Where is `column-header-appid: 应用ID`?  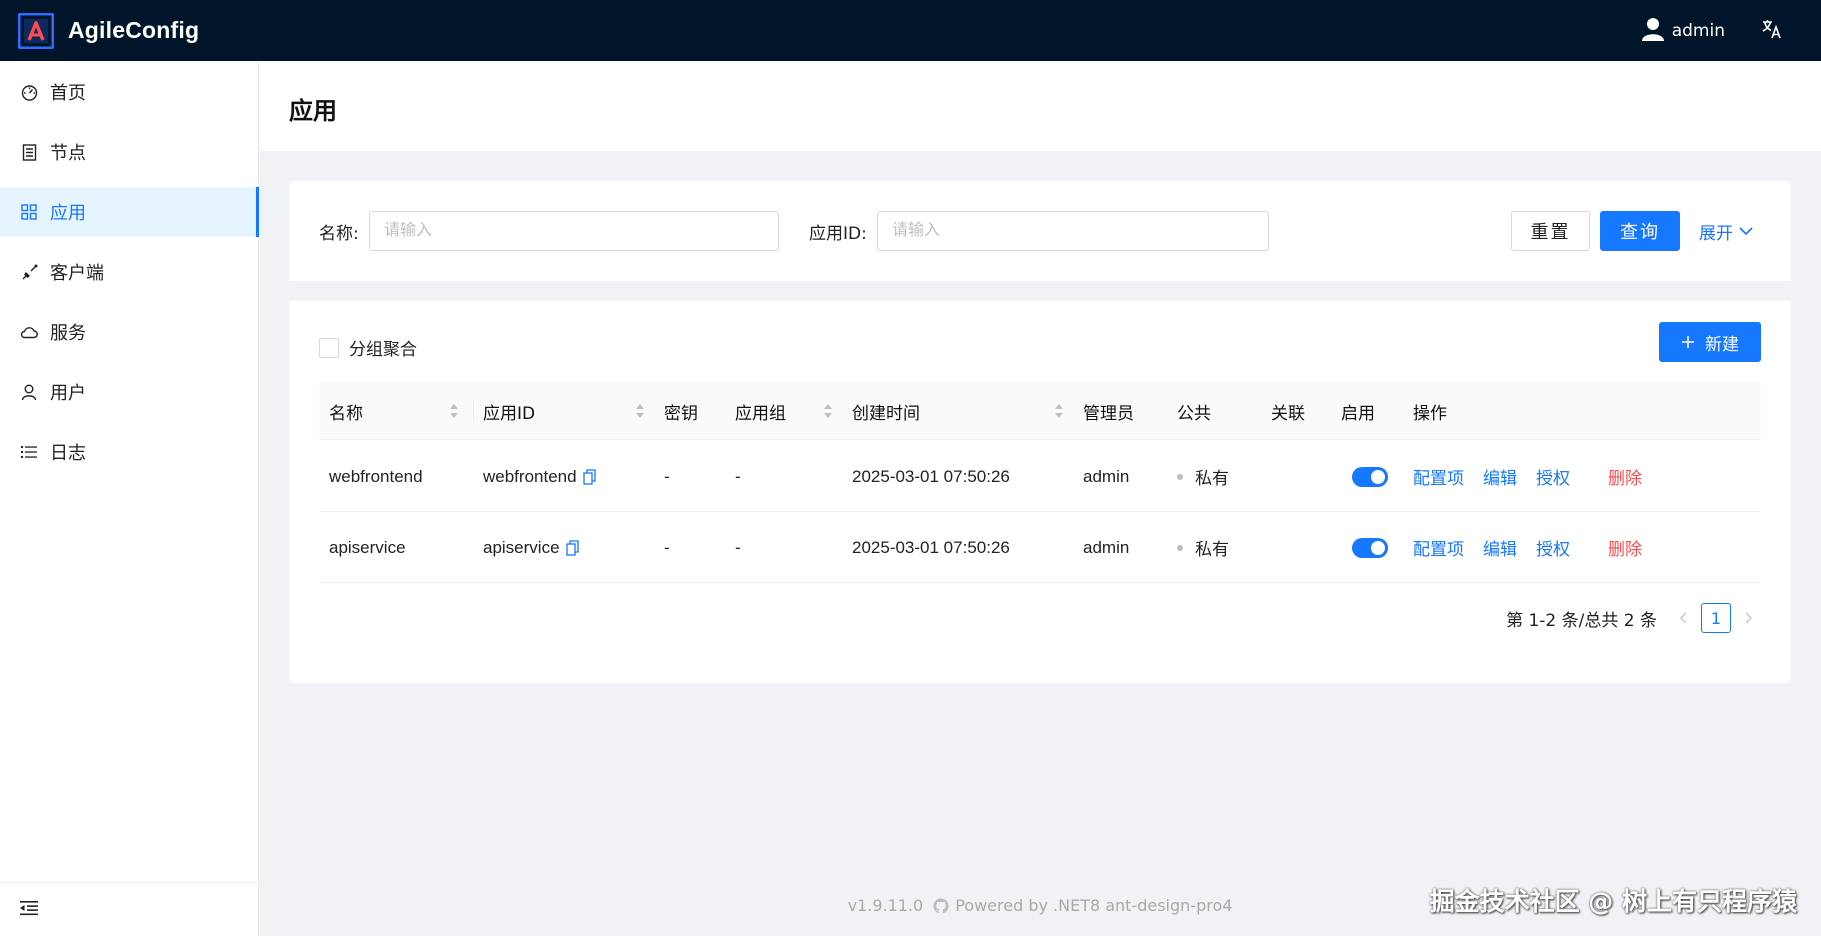 column-header-appid: 应用ID is located at coordinates (563, 411).